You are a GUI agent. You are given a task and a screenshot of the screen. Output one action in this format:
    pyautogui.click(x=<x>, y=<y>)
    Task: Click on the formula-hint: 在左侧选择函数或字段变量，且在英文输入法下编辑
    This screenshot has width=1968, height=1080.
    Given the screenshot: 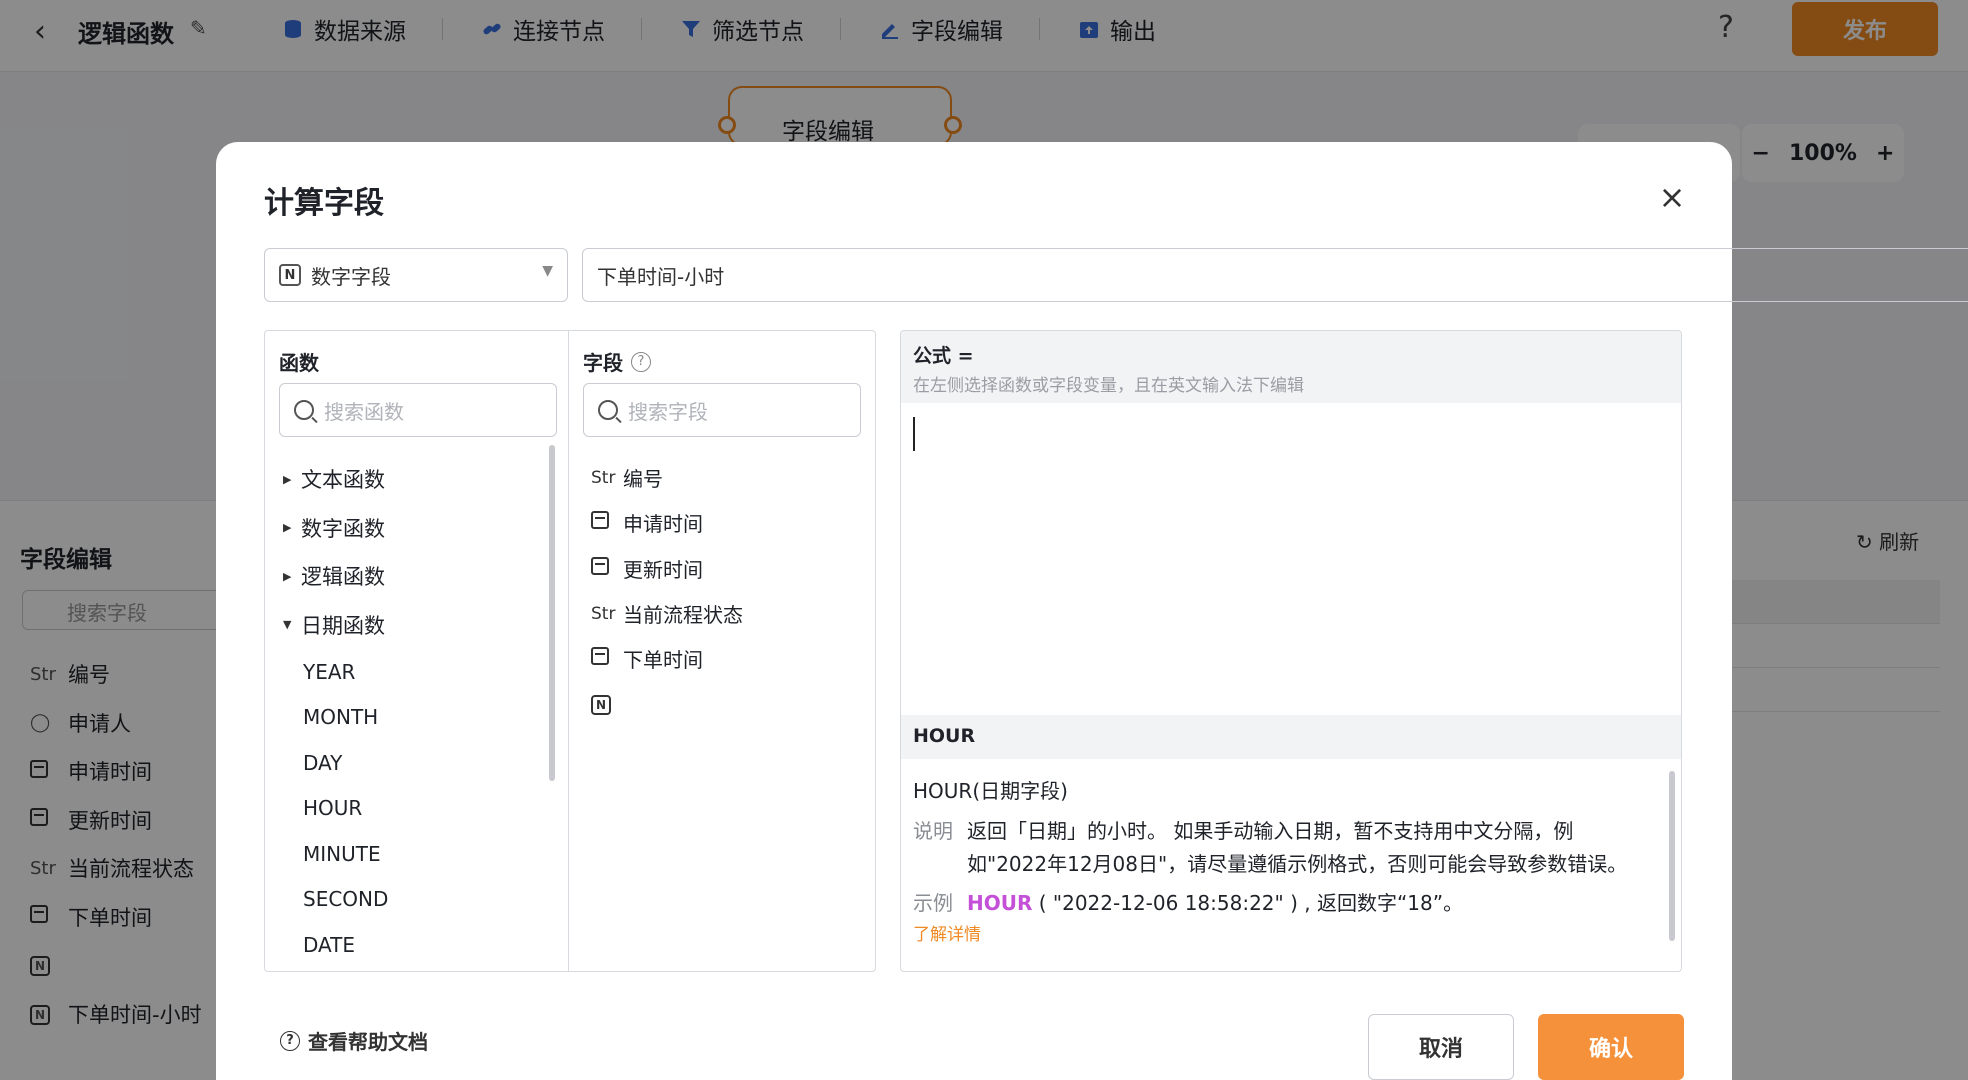 What is the action you would take?
    pyautogui.click(x=1108, y=386)
    